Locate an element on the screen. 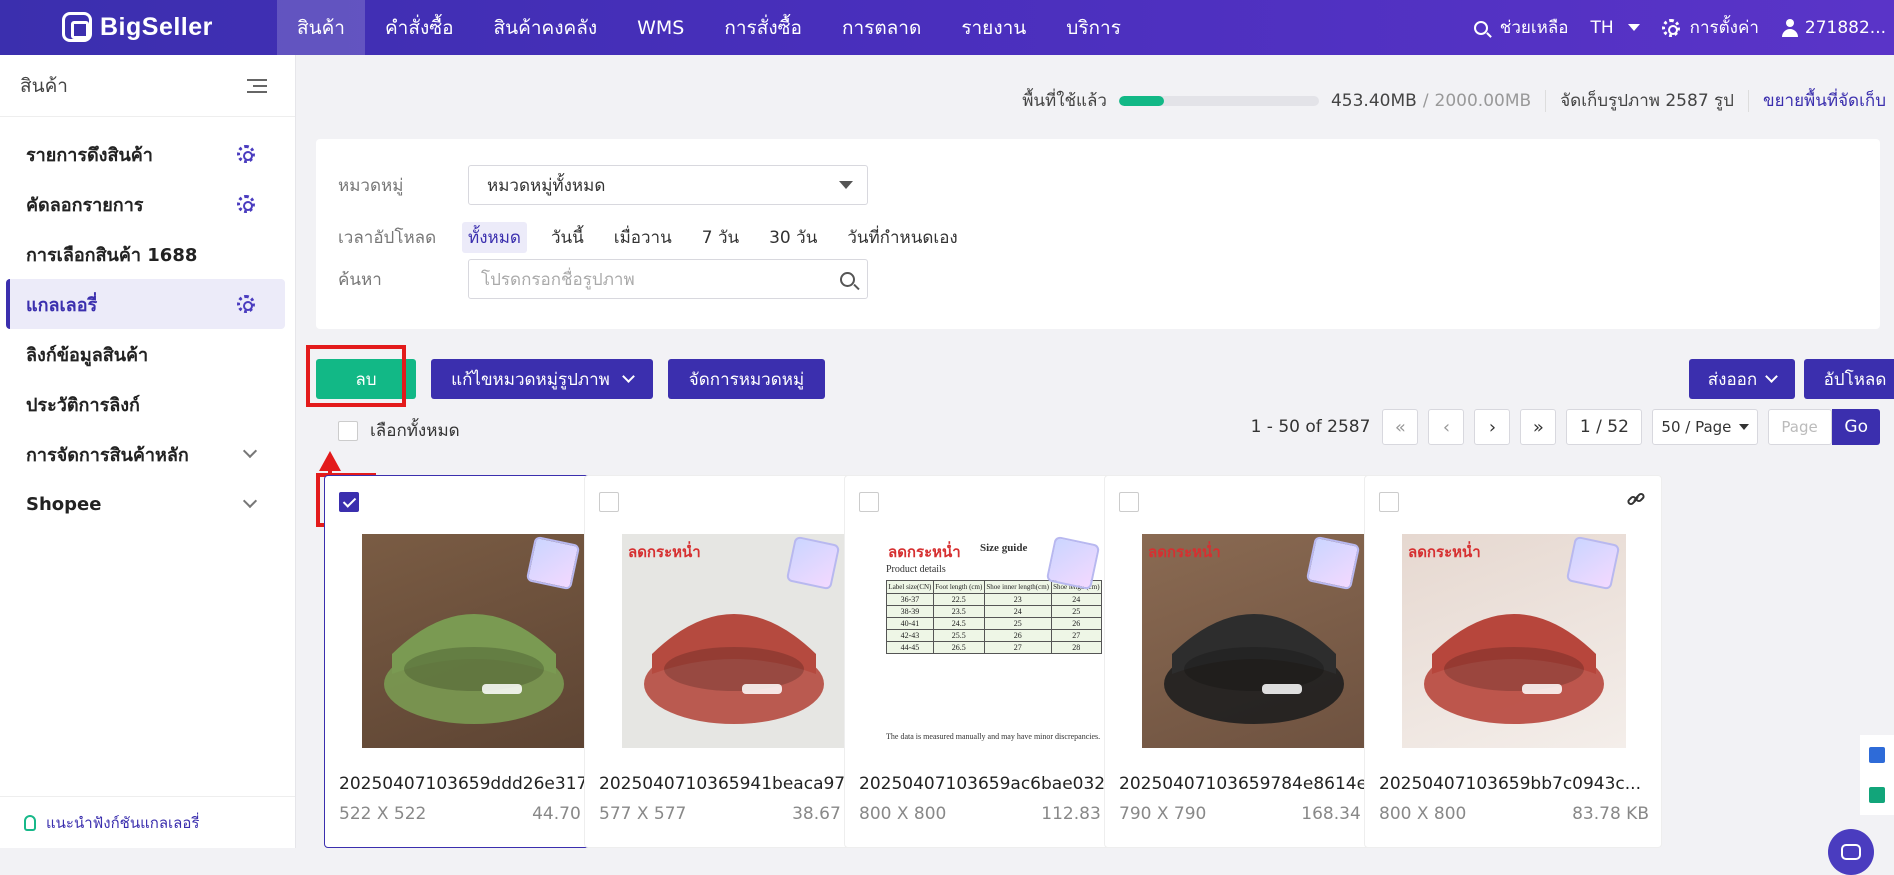 The width and height of the screenshot is (1894, 875). chat-button is located at coordinates (1851, 852).